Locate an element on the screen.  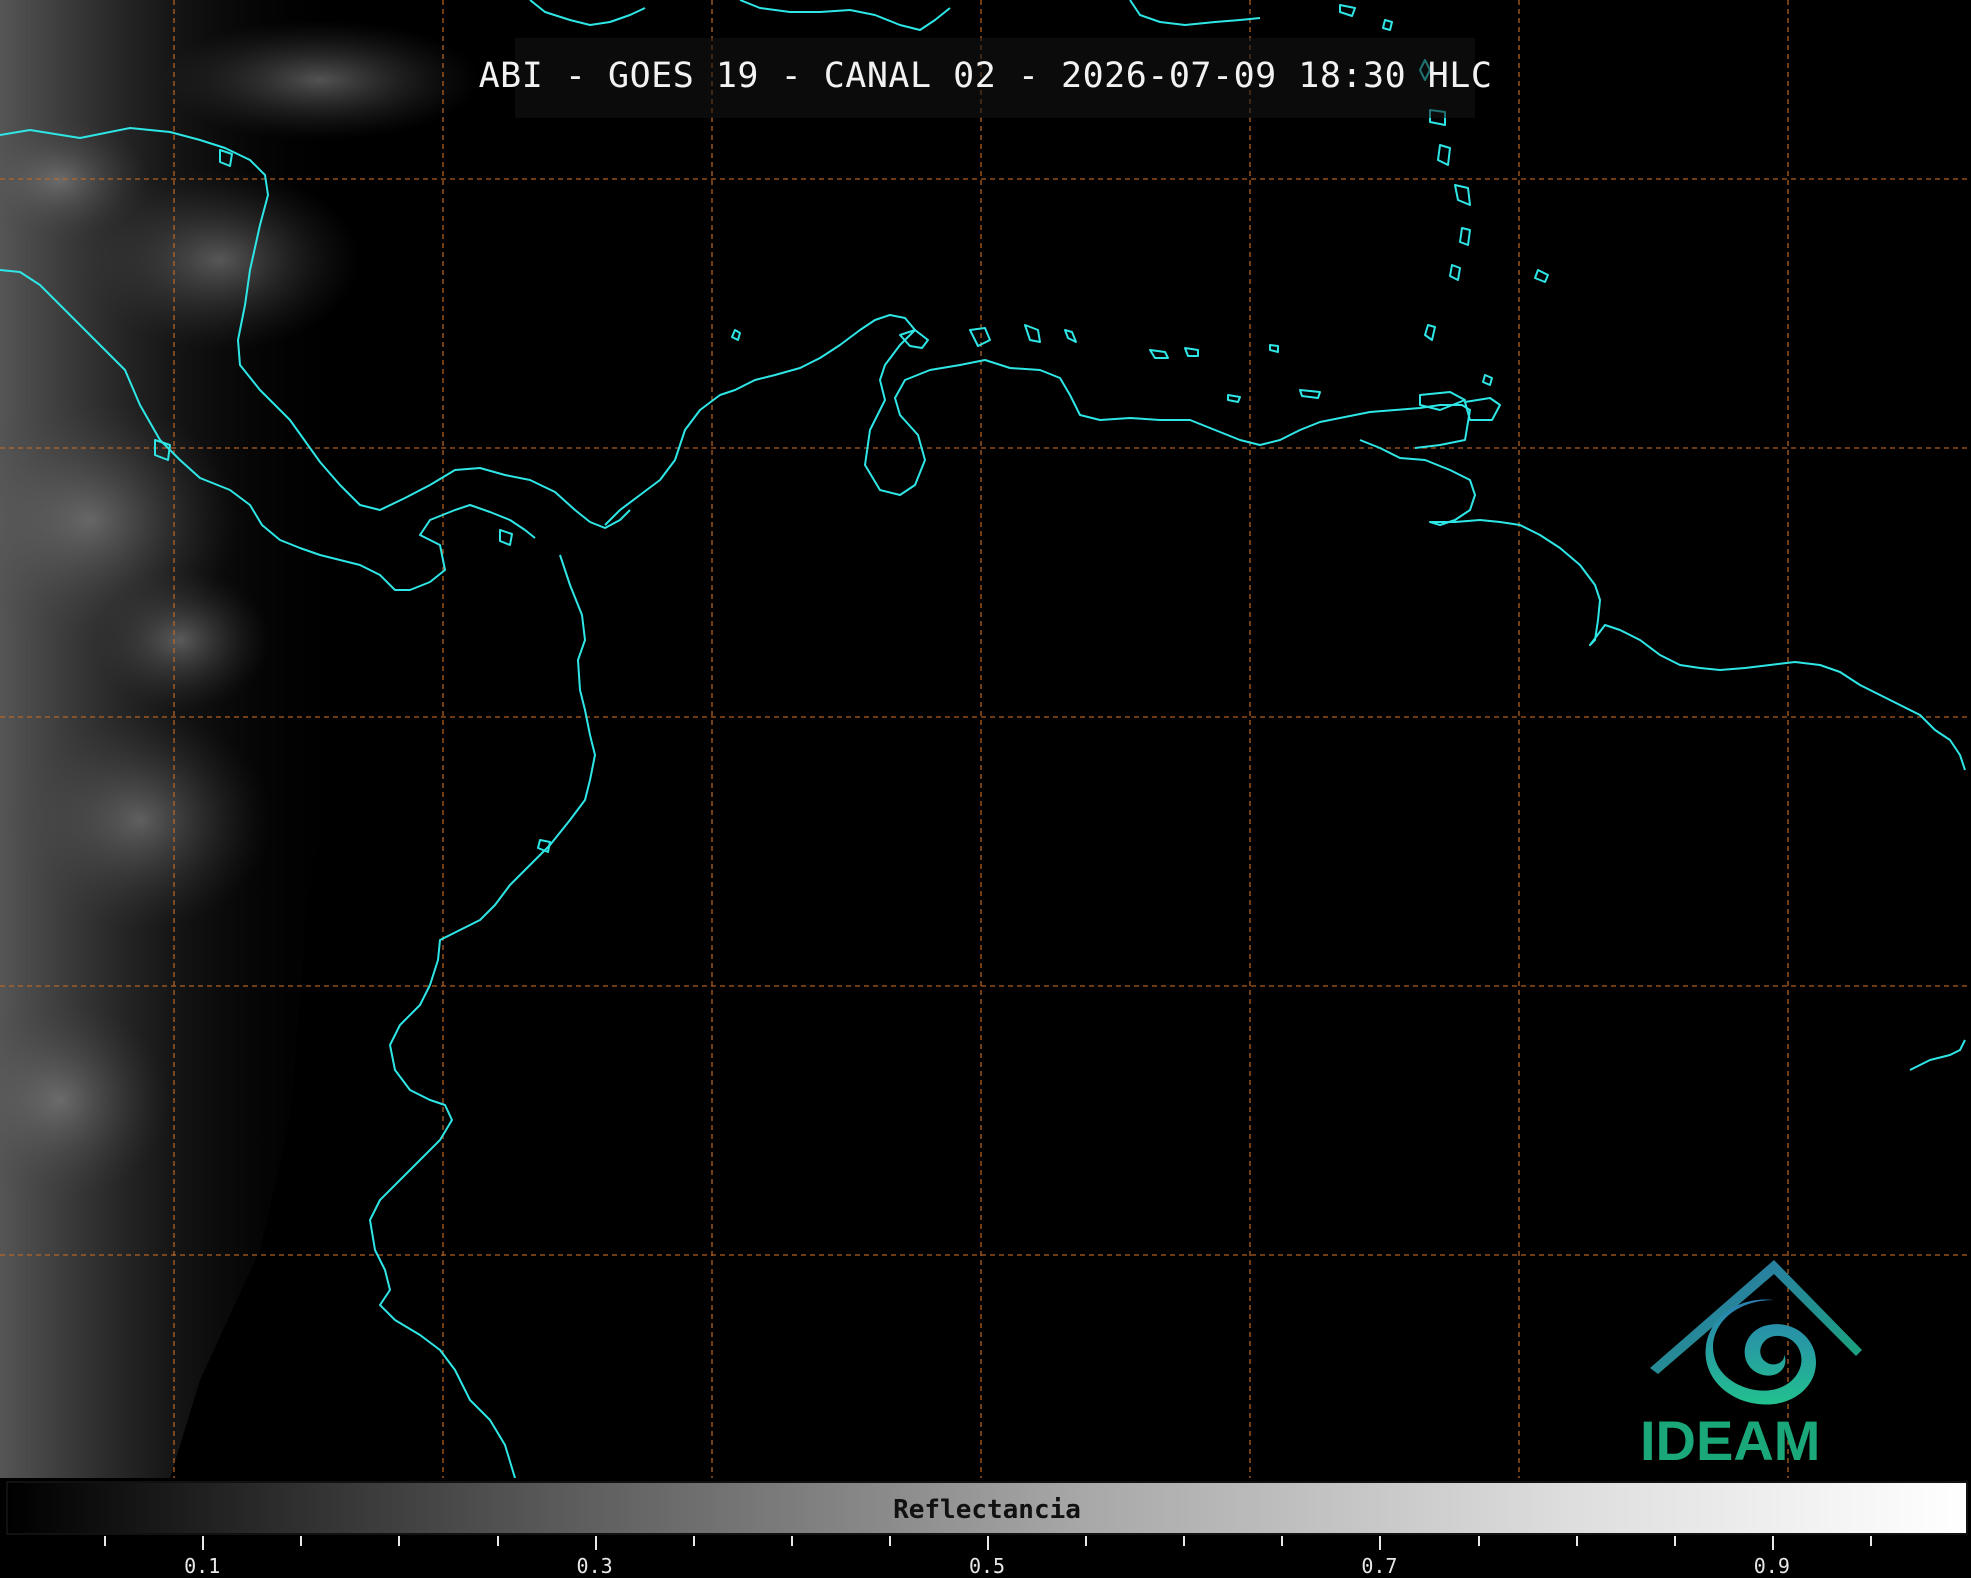
colorbar-tick-label: 0.3 is located at coordinates (594, 1566).